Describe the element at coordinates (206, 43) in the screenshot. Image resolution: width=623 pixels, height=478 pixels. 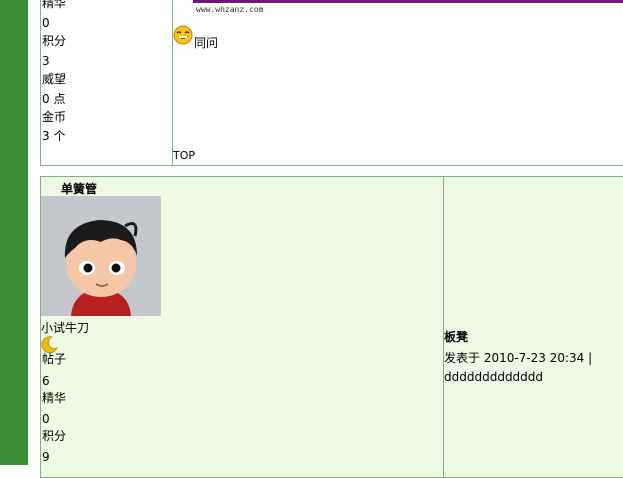
I see `post-1-content: 同问` at that location.